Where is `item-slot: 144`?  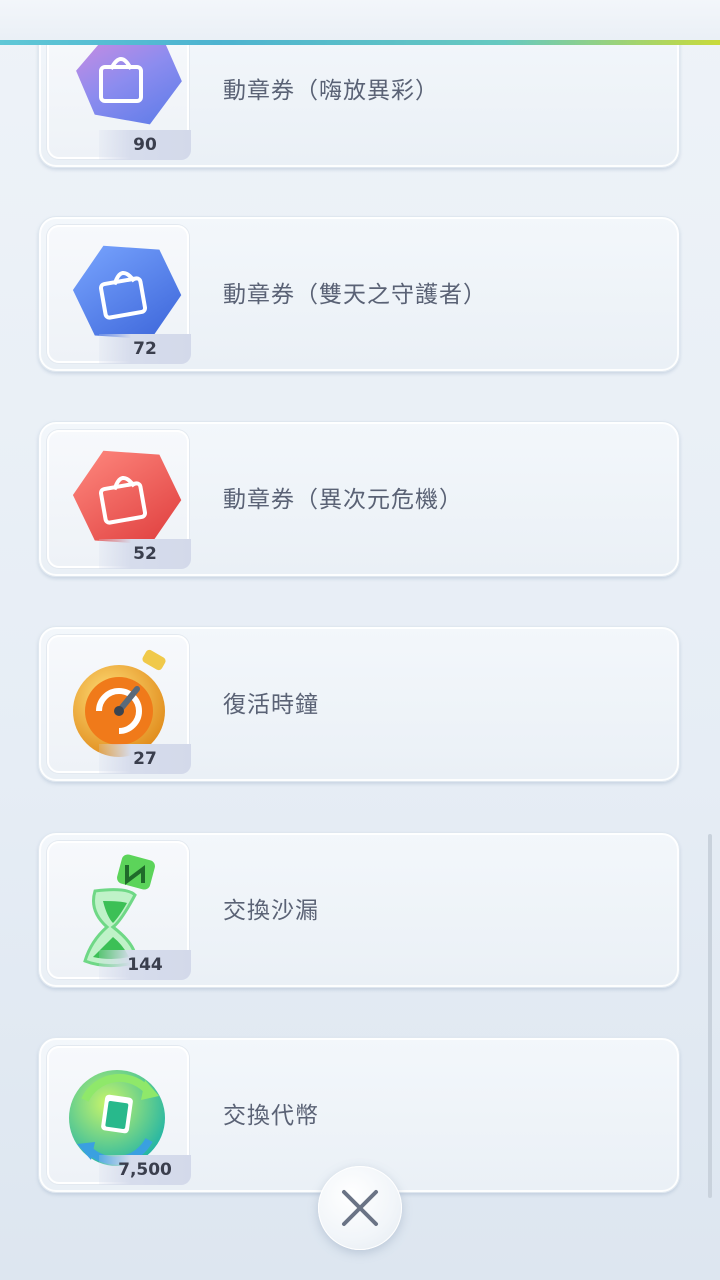
item-slot: 144 is located at coordinates (119, 910).